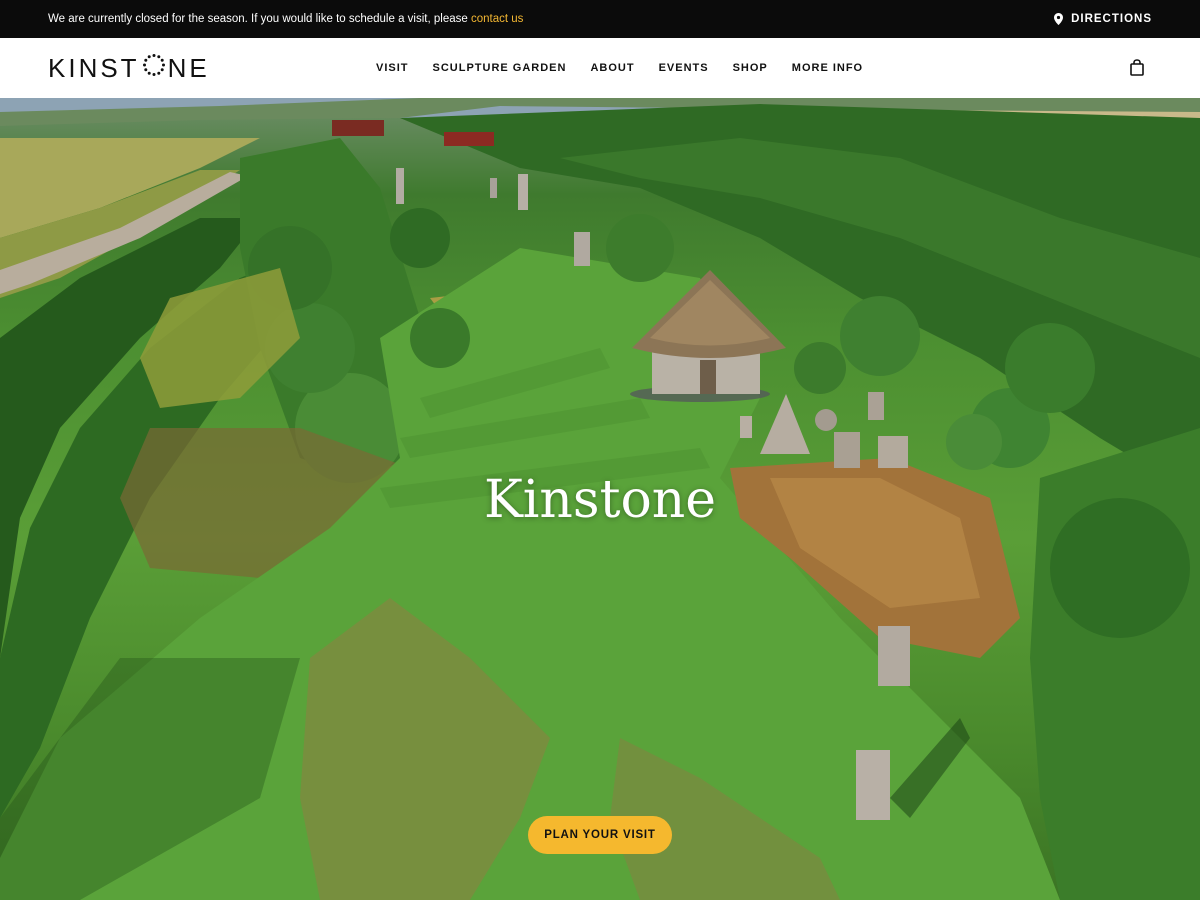 The width and height of the screenshot is (1200, 900). Describe the element at coordinates (600, 835) in the screenshot. I see `plan-your-visit-button: PLAN YOUR VISIT` at that location.